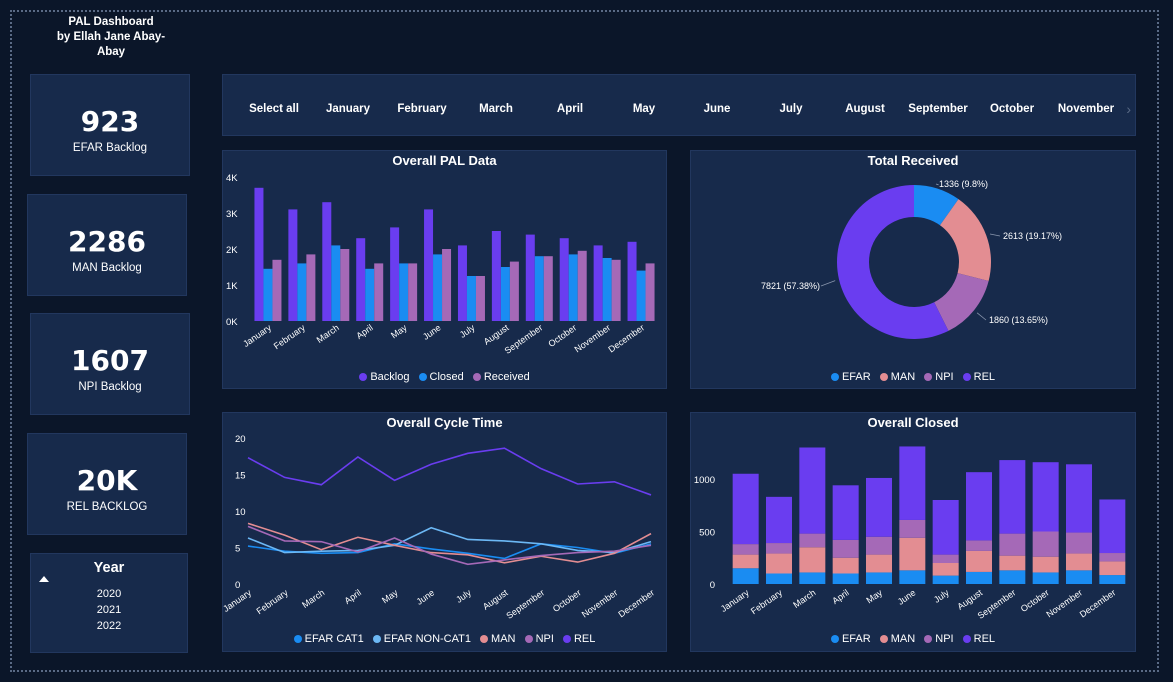  Describe the element at coordinates (903, 639) in the screenshot. I see `legend-label: MAN` at that location.